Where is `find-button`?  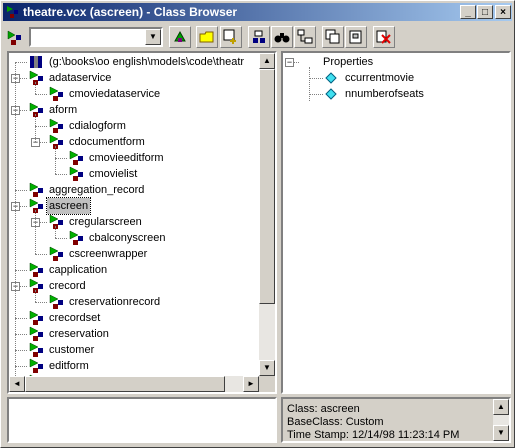
find-button is located at coordinates (282, 37).